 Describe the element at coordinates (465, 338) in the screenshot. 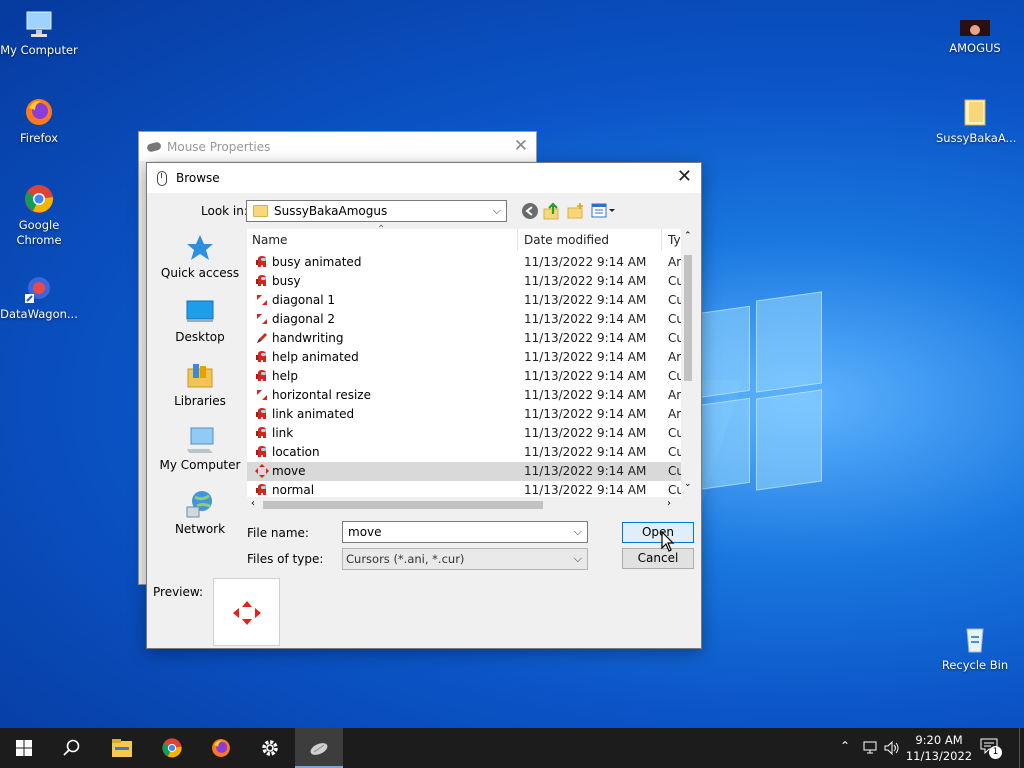

I see `file-row-handwriting: handwriting 11/13/2022 9:14 AM Cu` at that location.